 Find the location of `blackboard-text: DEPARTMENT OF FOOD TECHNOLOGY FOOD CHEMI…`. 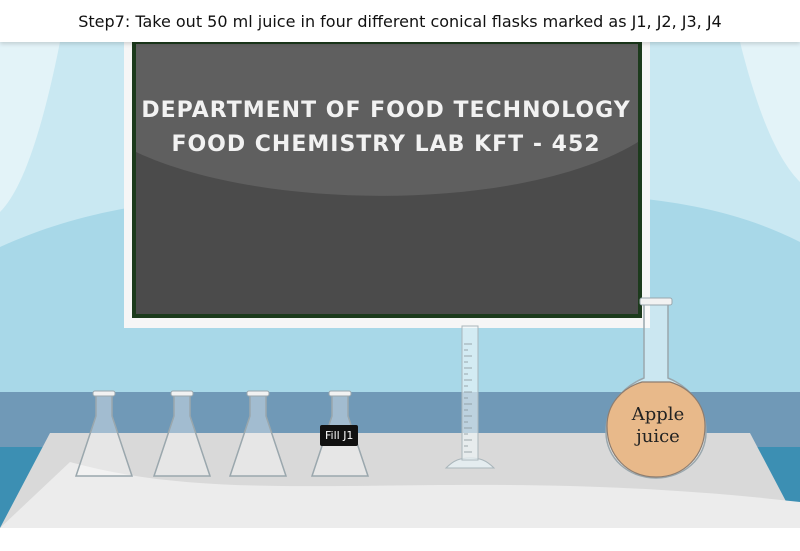

blackboard-text: DEPARTMENT OF FOOD TECHNOLOGY FOOD CHEMI… is located at coordinates (386, 128).